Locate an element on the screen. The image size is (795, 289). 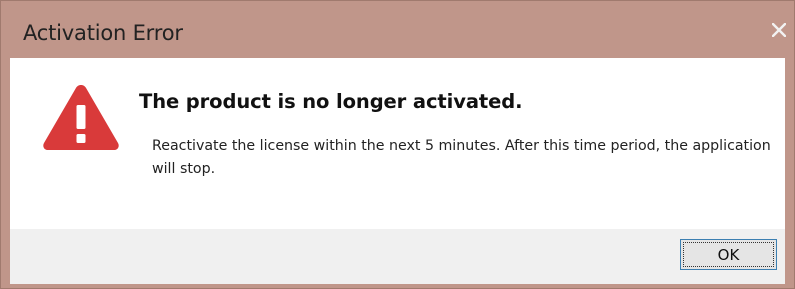
error-heading: The product is no longer activated. is located at coordinates (331, 101).